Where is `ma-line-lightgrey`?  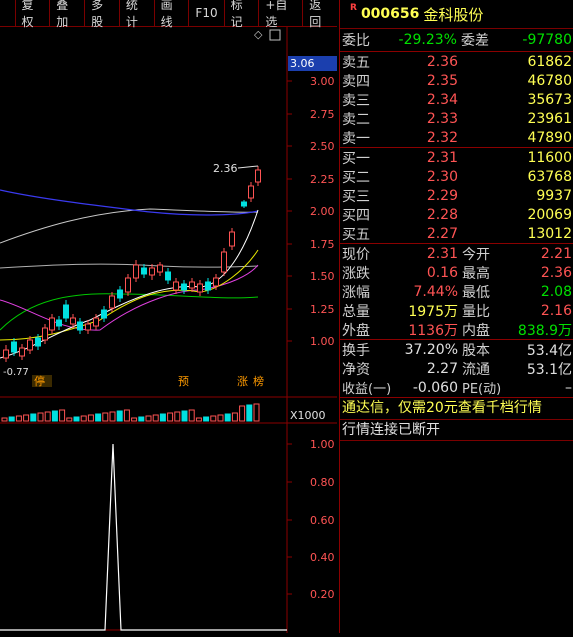 ma-line-lightgrey is located at coordinates (129, 266).